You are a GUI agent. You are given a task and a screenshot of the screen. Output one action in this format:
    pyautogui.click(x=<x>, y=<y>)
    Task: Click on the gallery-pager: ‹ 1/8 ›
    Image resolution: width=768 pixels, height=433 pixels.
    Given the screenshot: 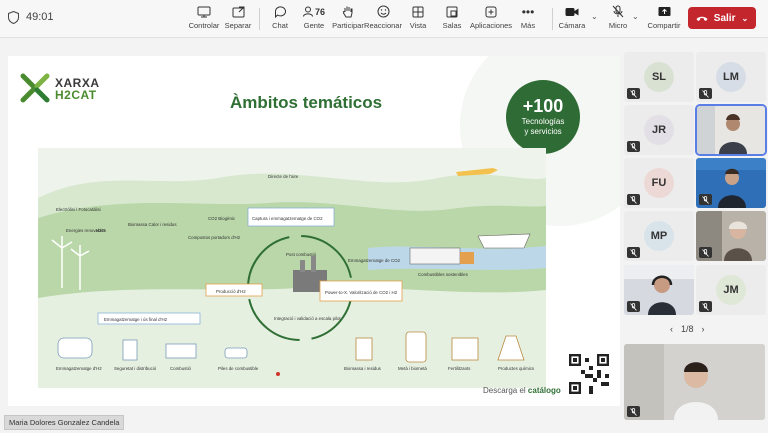 What is the action you would take?
    pyautogui.click(x=687, y=329)
    